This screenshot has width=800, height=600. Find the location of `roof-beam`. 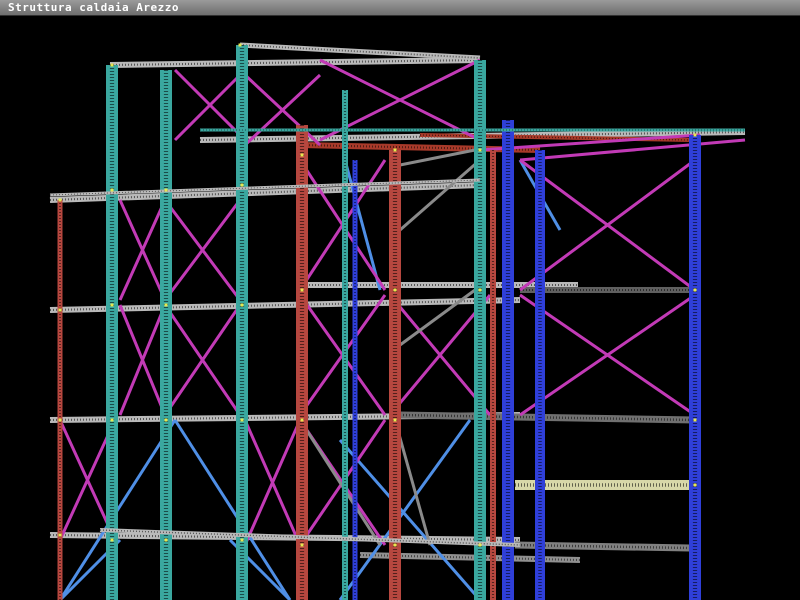

roof-beam is located at coordinates (295, 62).